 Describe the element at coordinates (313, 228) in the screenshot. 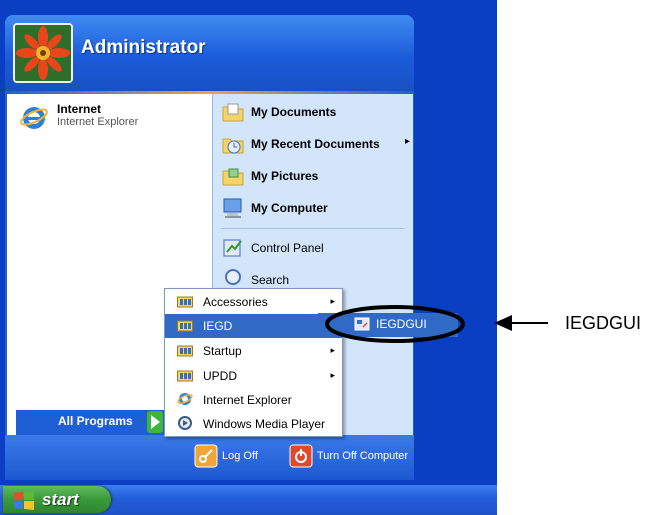

I see `places-divider` at that location.